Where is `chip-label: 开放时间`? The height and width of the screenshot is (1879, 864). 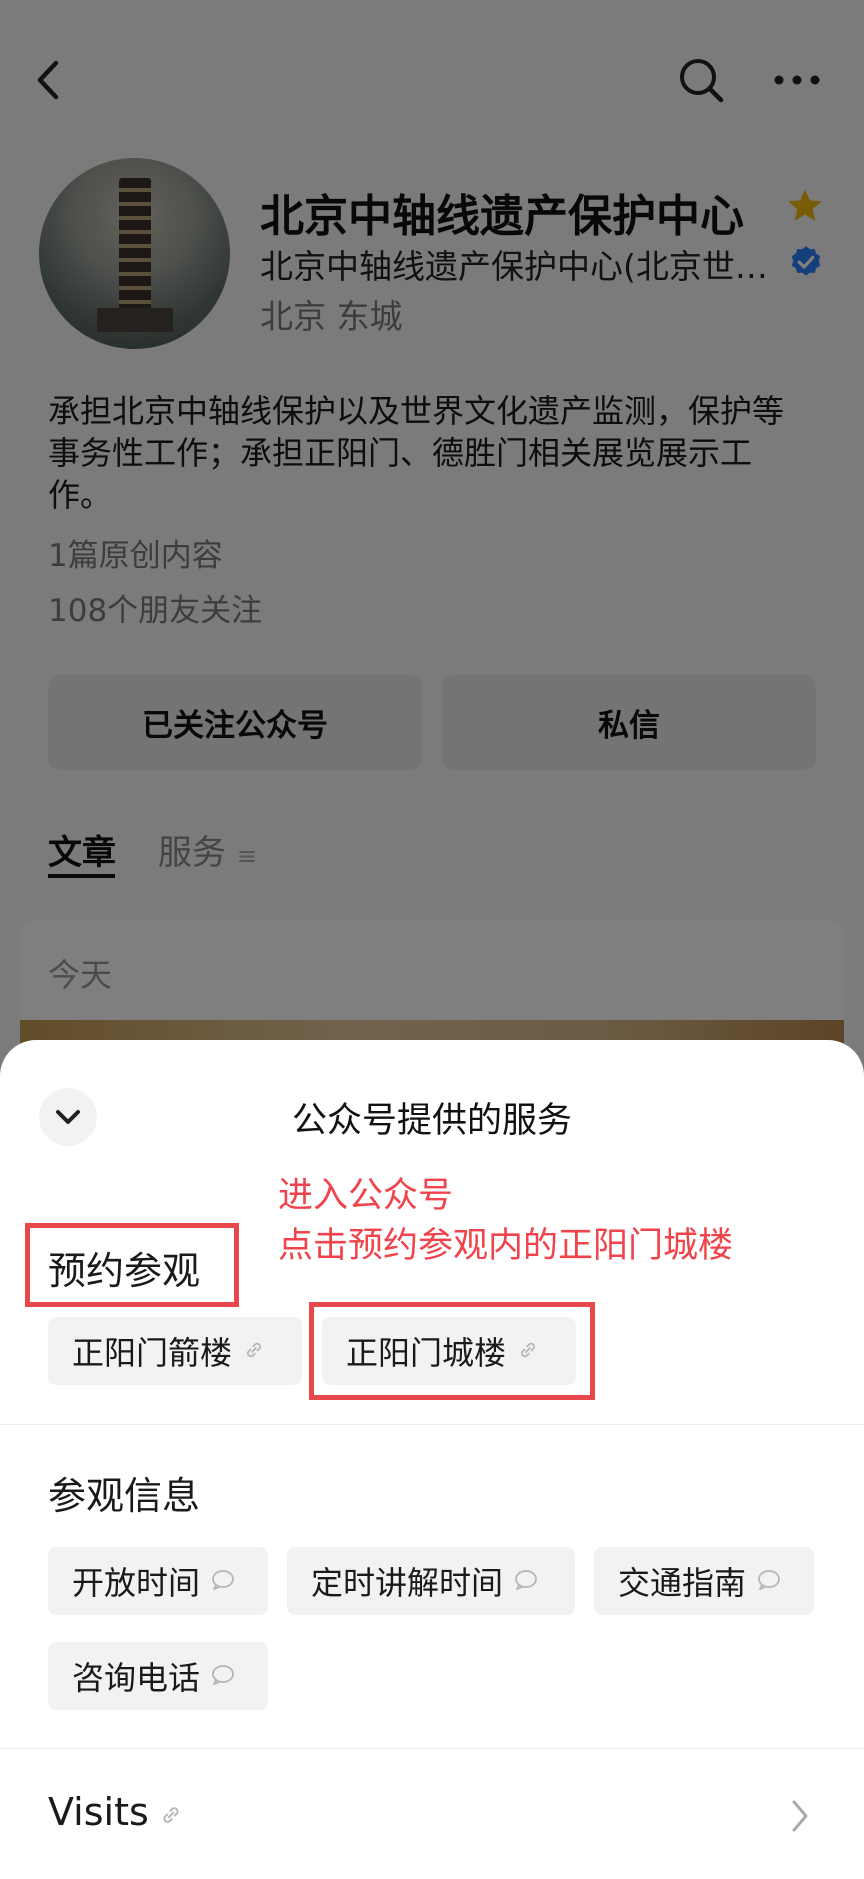
chip-label: 开放时间 is located at coordinates (136, 1583).